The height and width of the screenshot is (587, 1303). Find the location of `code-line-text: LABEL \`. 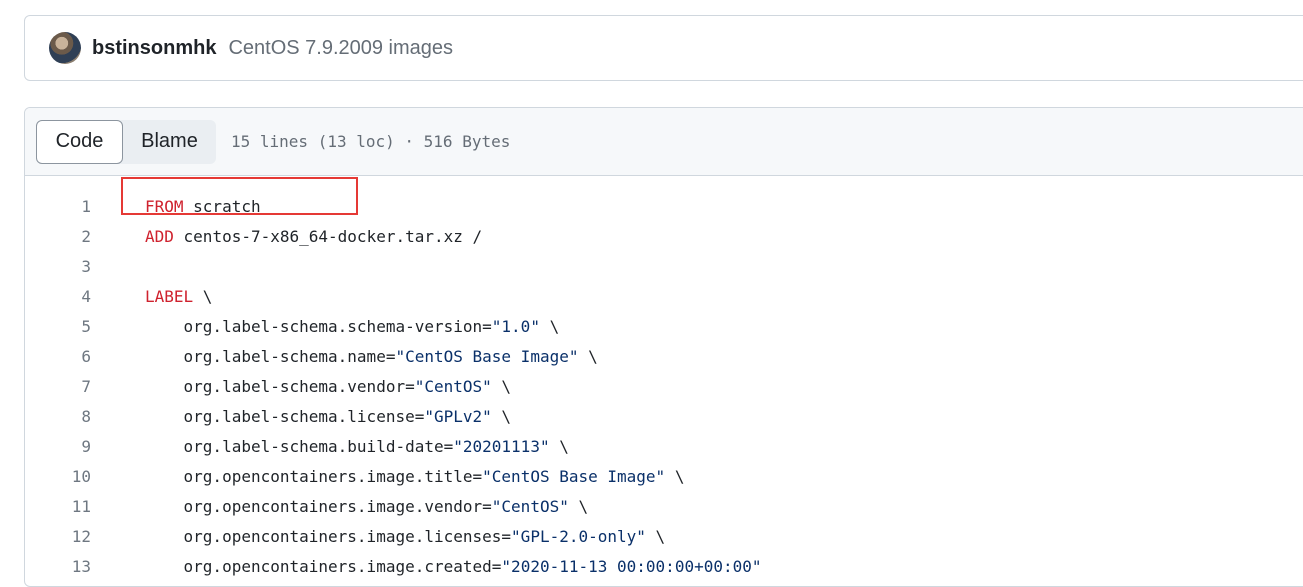

code-line-text: LABEL \ is located at coordinates (151, 296).